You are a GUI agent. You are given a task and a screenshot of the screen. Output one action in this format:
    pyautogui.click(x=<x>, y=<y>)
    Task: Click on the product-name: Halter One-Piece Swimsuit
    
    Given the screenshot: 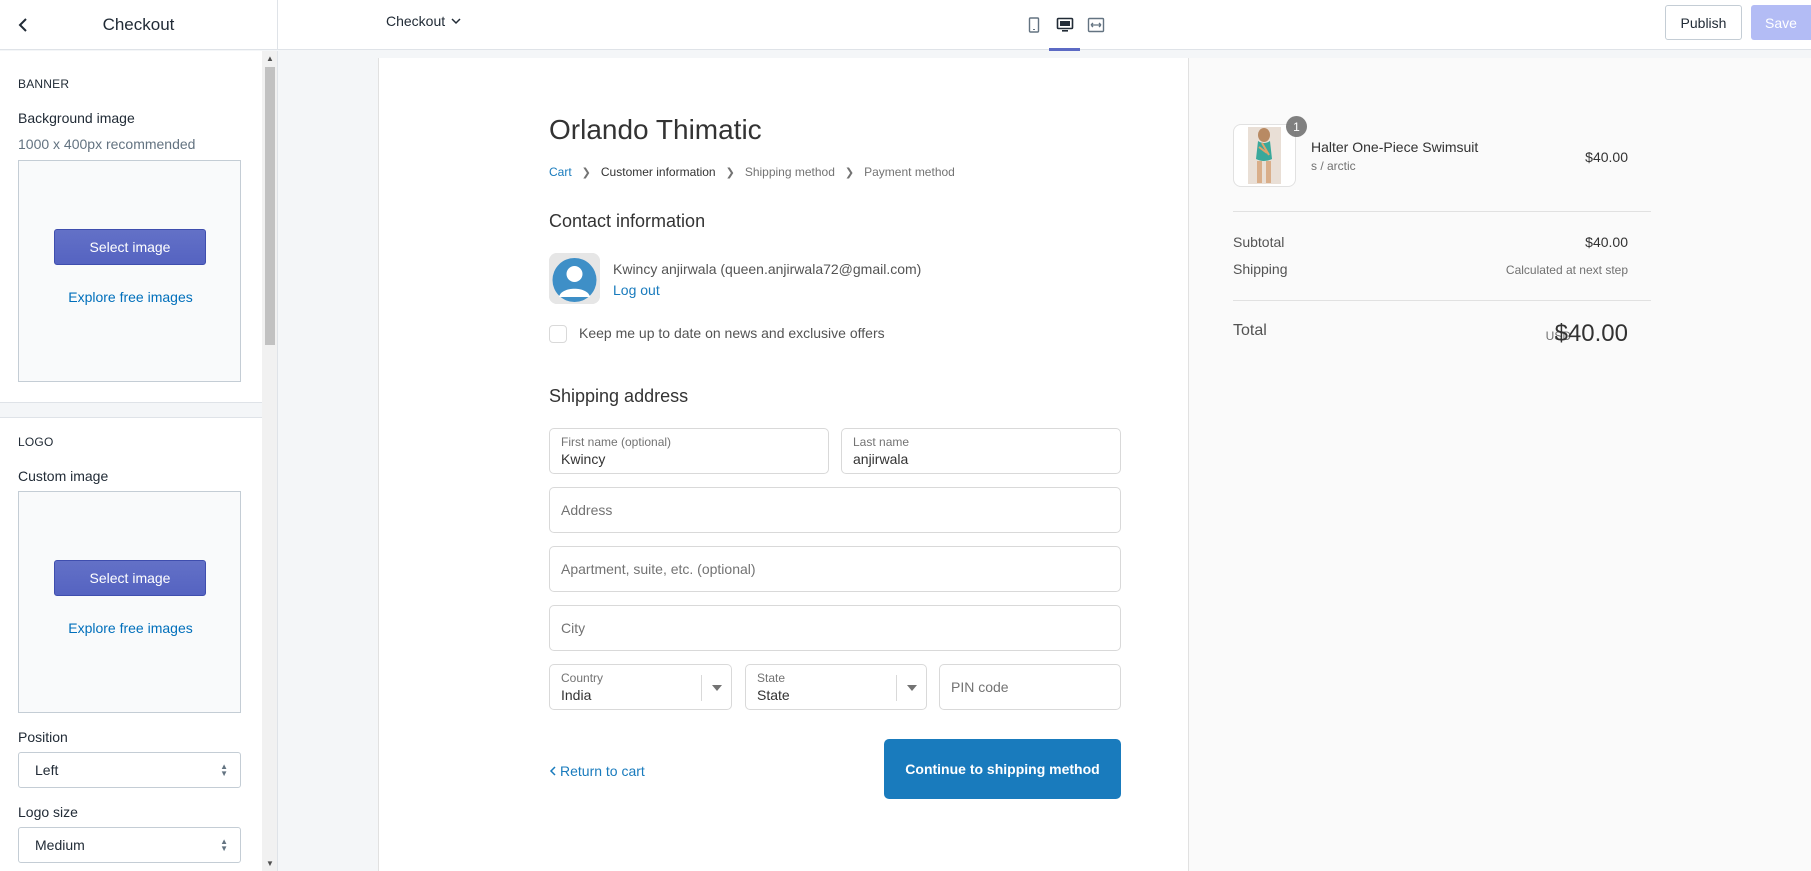 What is the action you would take?
    pyautogui.click(x=1395, y=147)
    